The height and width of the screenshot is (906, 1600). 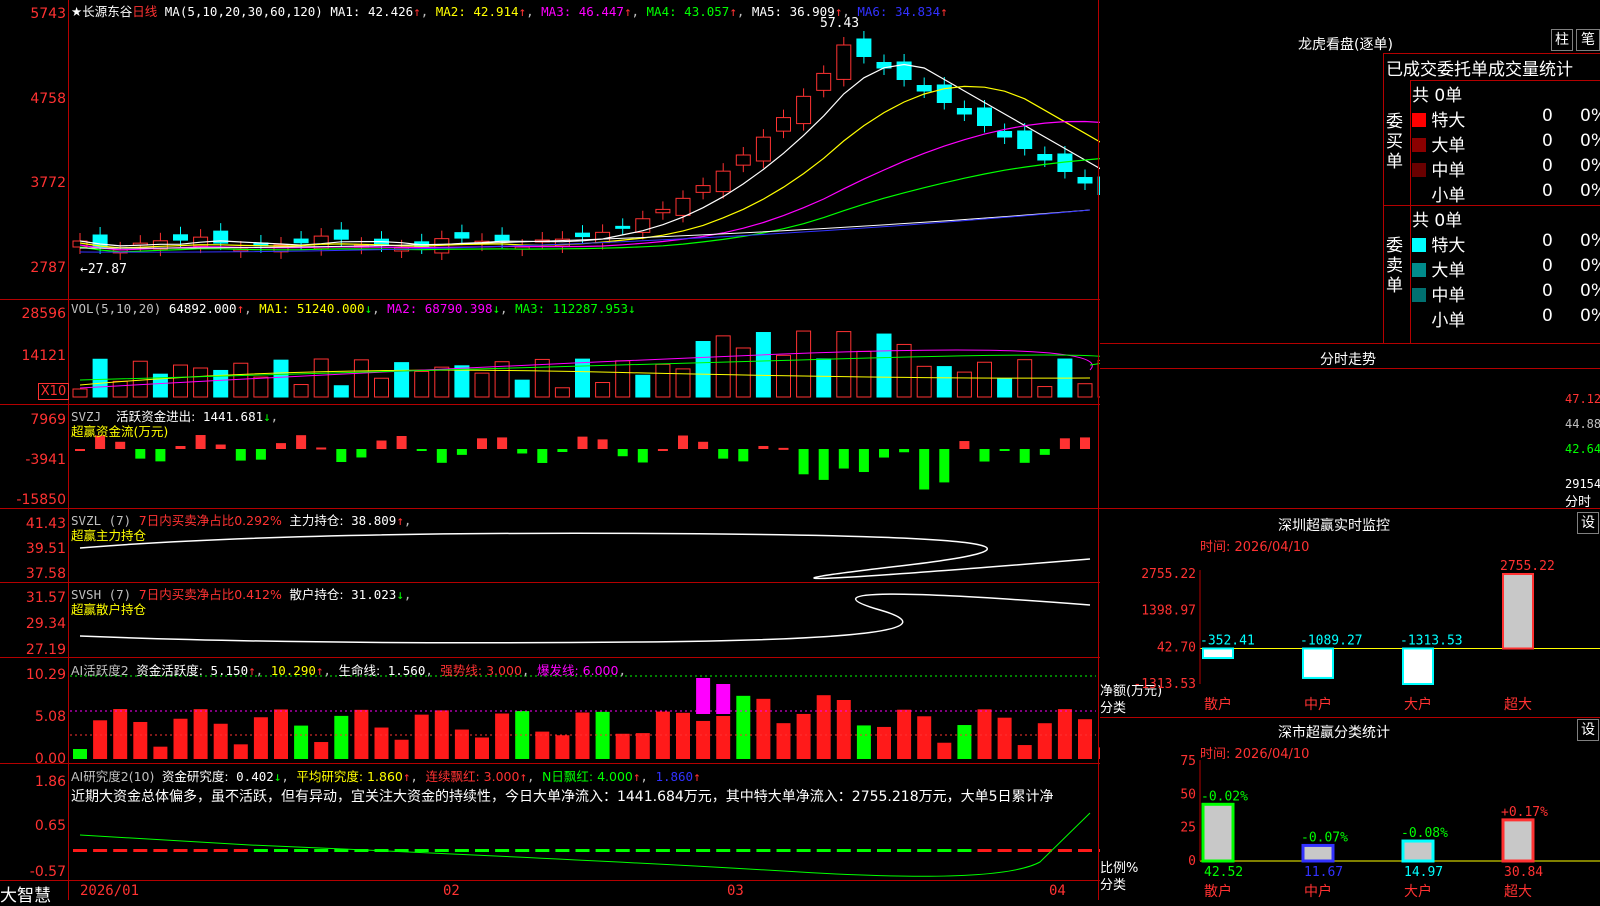 I want to click on y-axis-line, so click(x=68, y=450).